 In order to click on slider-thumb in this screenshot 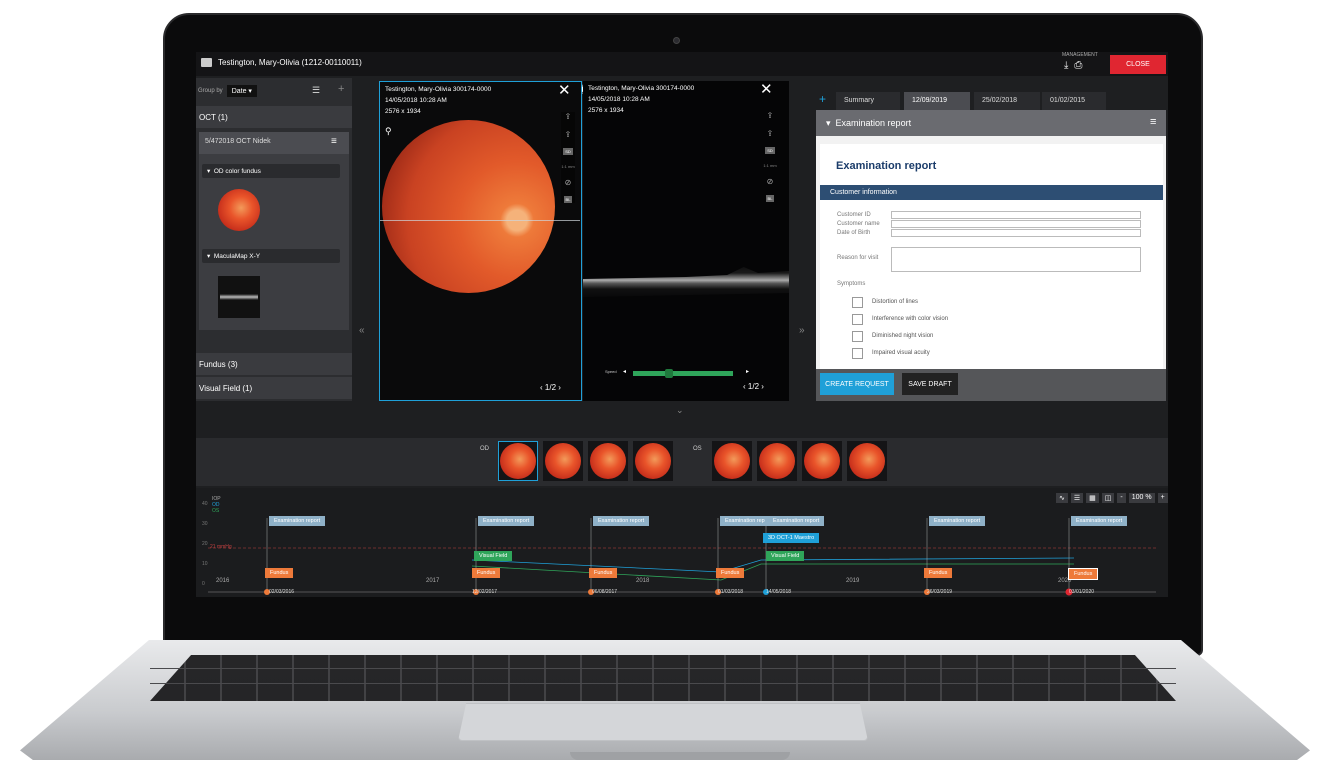, I will do `click(669, 373)`.